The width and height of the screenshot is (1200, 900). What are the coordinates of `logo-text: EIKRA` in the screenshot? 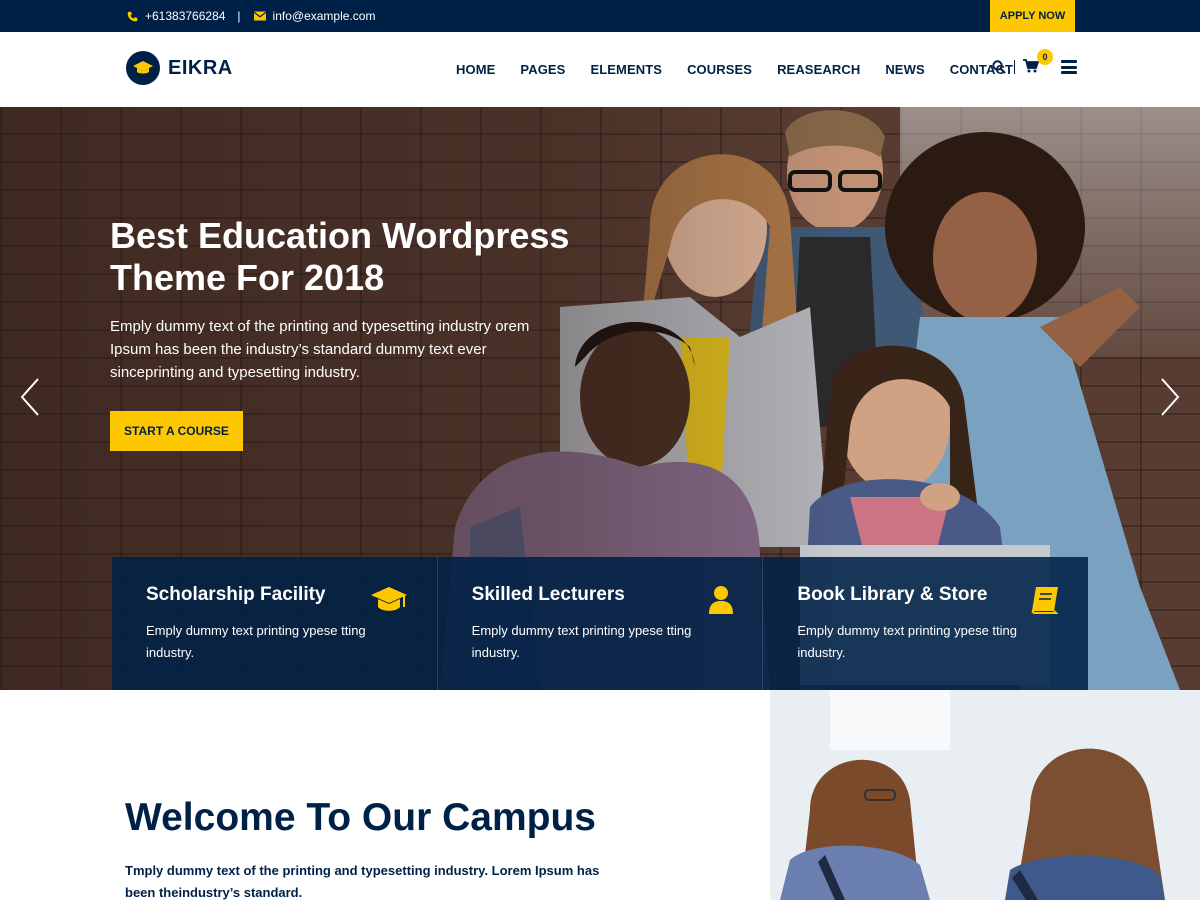 It's located at (200, 67).